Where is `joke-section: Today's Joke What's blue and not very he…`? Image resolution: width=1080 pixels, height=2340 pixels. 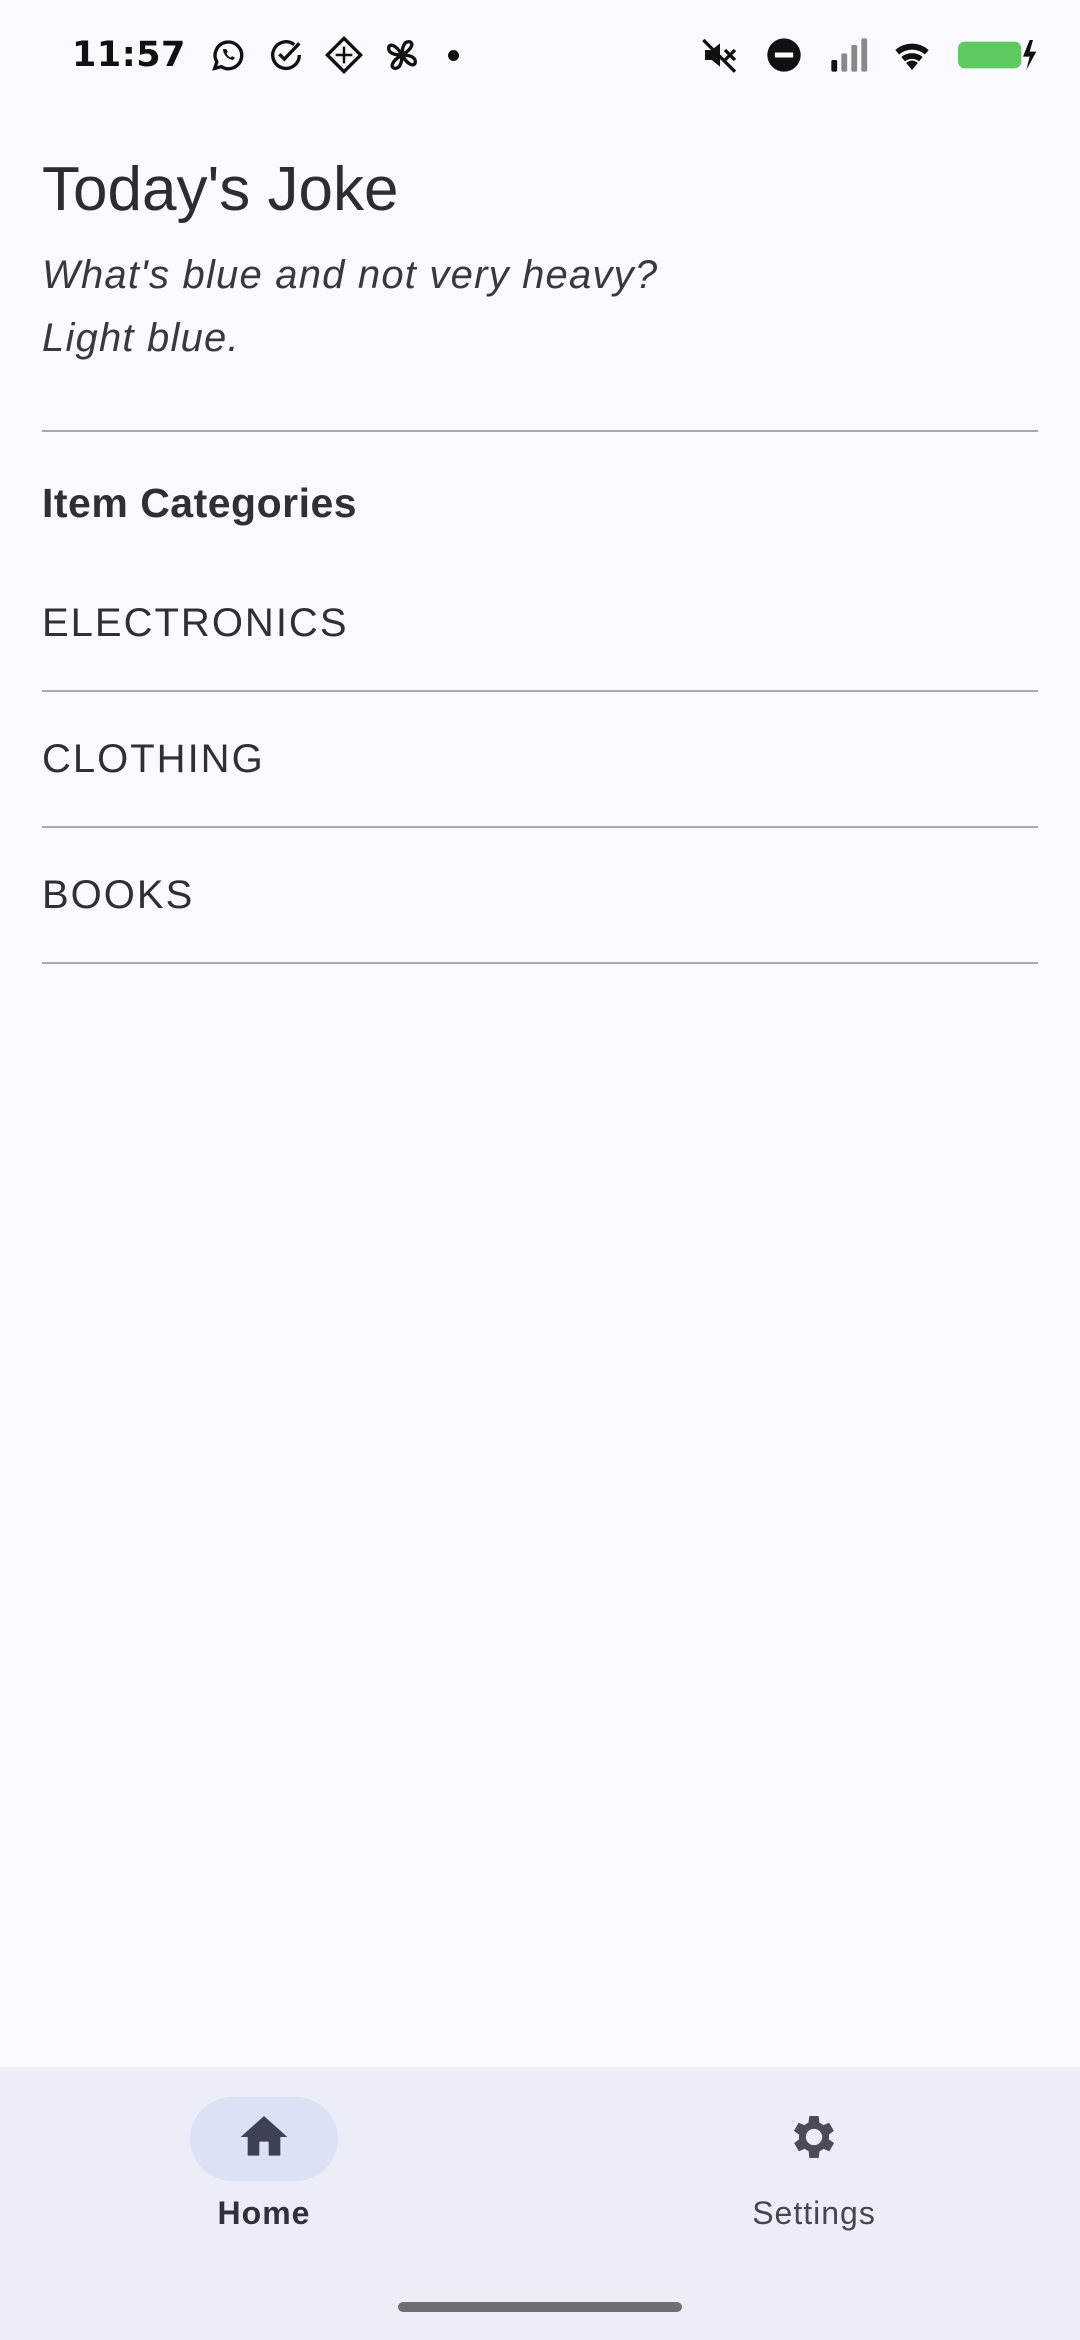
joke-section: Today's Joke What's blue and not very he… is located at coordinates (540, 260).